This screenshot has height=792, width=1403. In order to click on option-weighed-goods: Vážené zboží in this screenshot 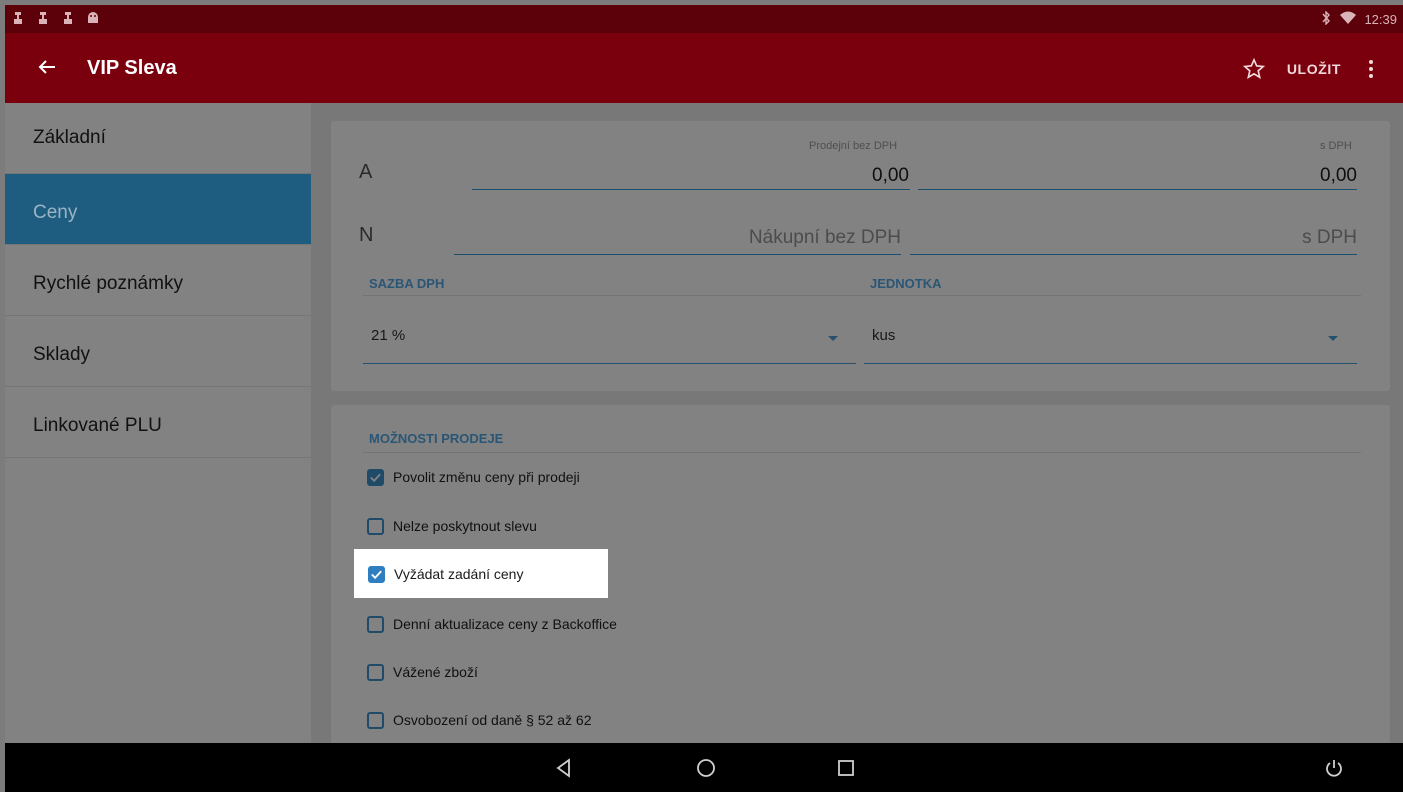, I will do `click(422, 672)`.